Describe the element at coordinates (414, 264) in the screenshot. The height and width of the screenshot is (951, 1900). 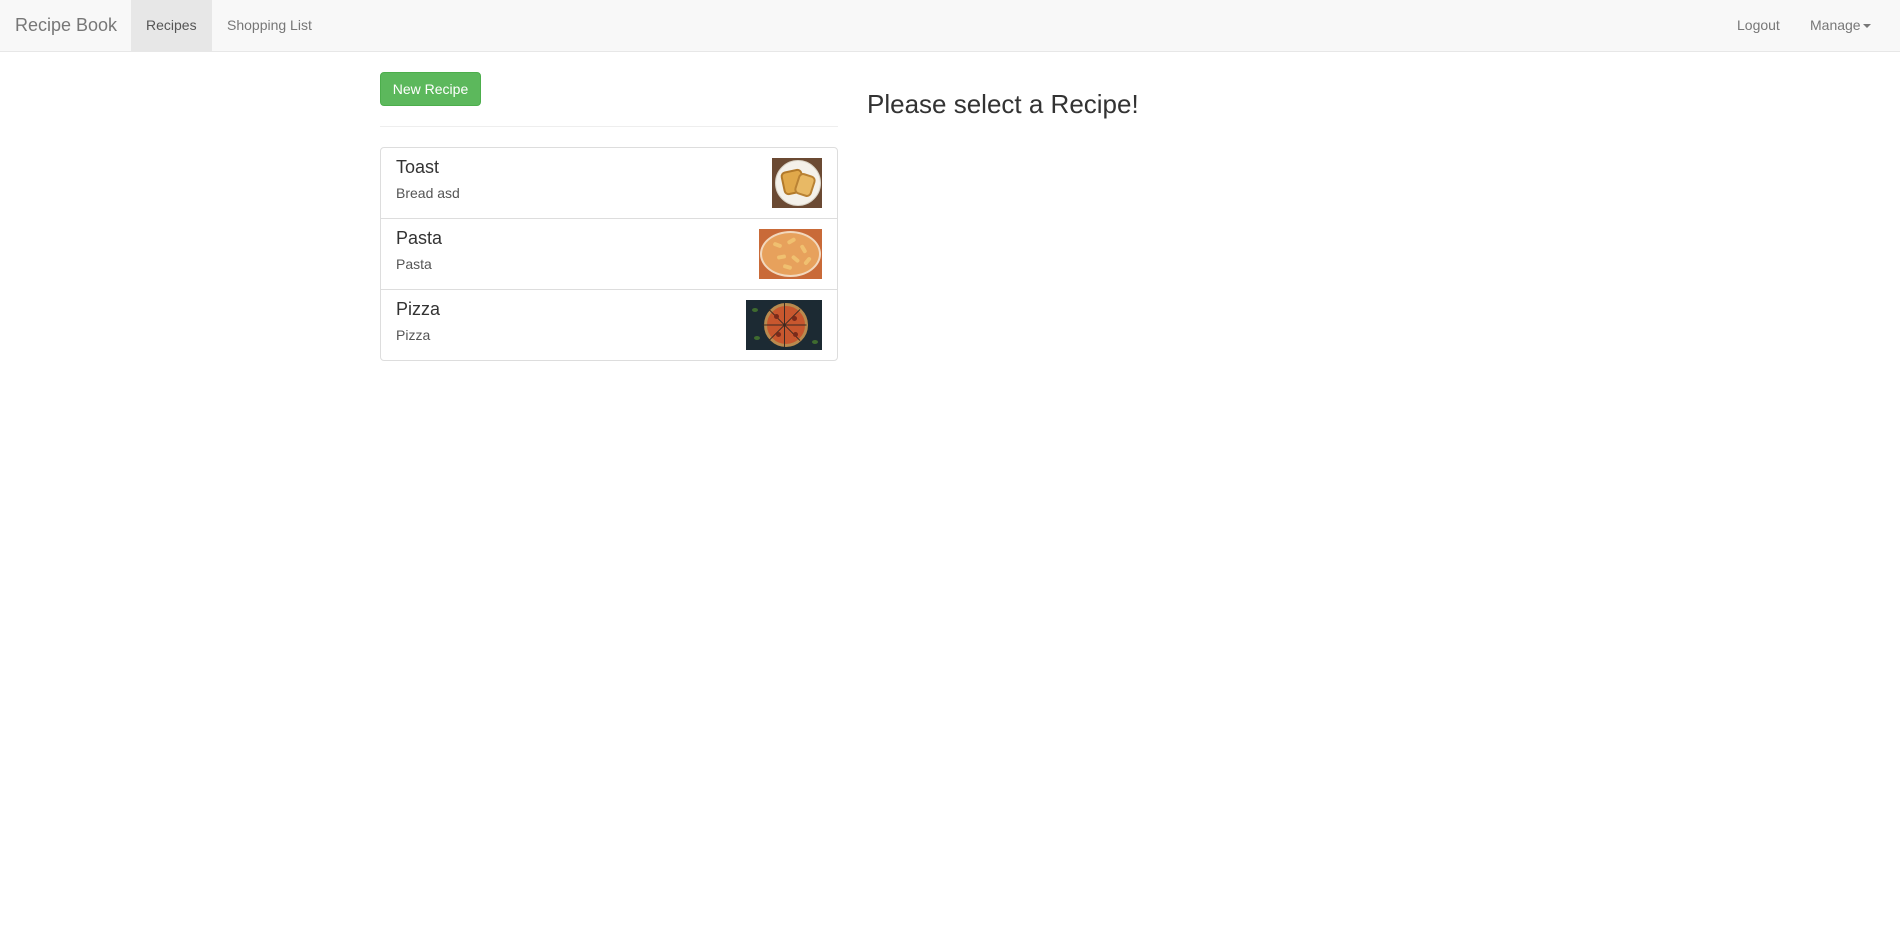
I see `recipe-description: Pasta` at that location.